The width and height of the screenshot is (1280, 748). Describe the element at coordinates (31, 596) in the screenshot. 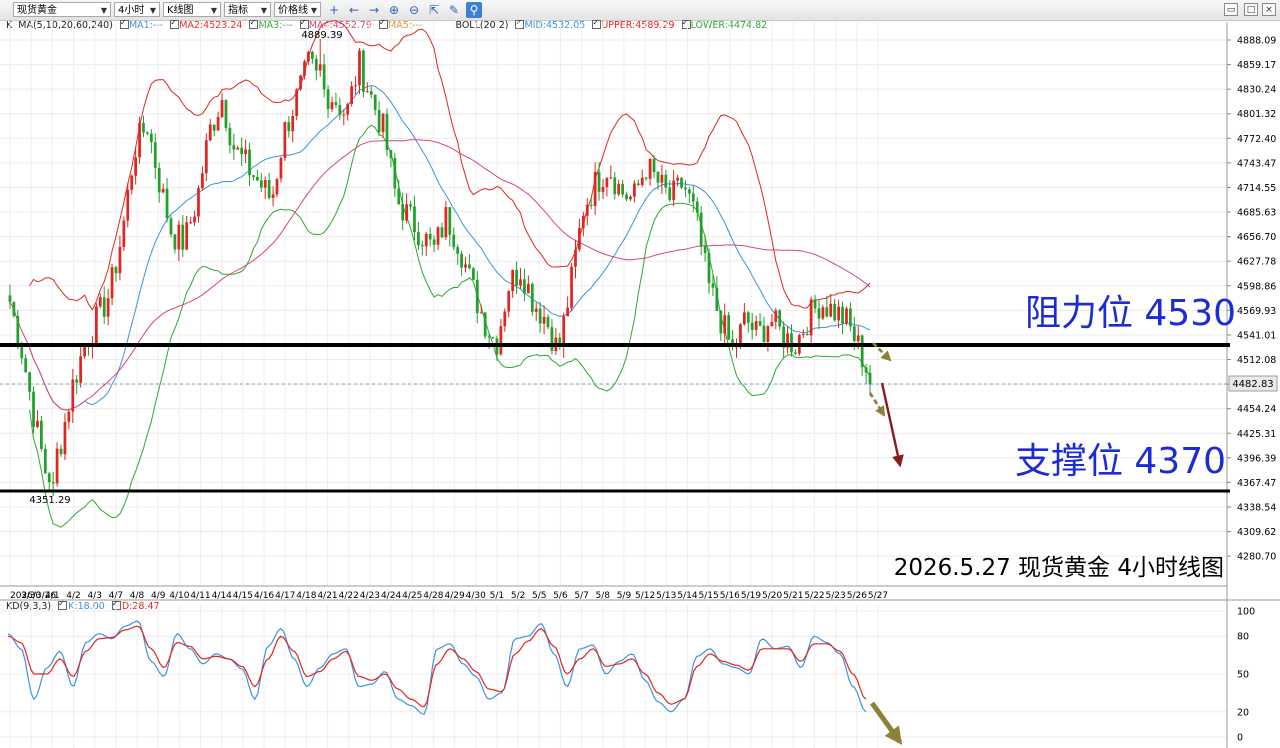

I see `x-tick-label: 3/30` at that location.